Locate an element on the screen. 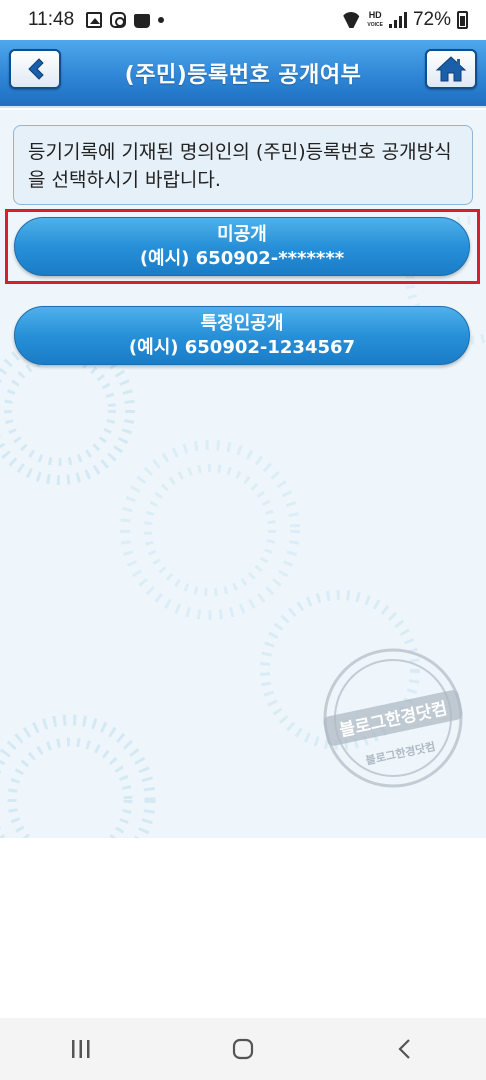 The image size is (486, 1080). battery-icon is located at coordinates (462, 20).